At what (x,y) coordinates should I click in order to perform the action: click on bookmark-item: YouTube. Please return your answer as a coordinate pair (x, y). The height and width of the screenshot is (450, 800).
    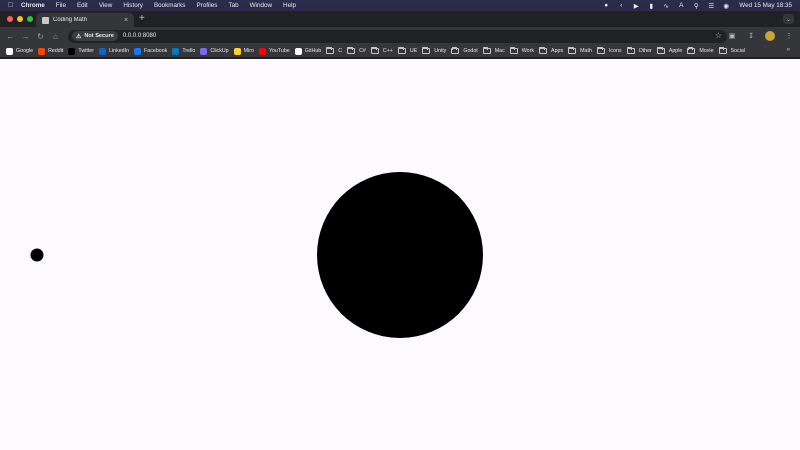
    Looking at the image, I should click on (274, 51).